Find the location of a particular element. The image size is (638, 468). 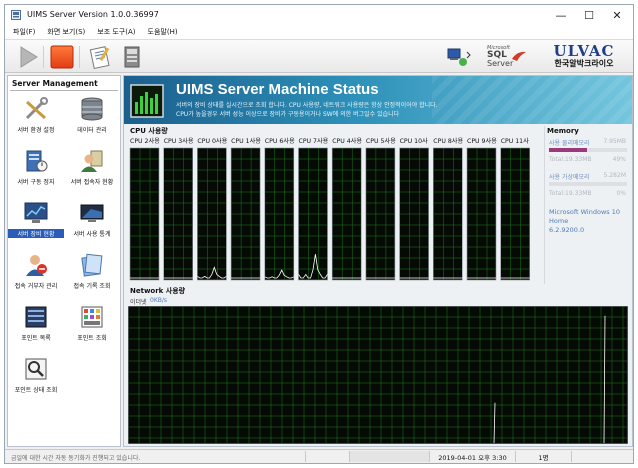

physical-memory-bar is located at coordinates (588, 150).